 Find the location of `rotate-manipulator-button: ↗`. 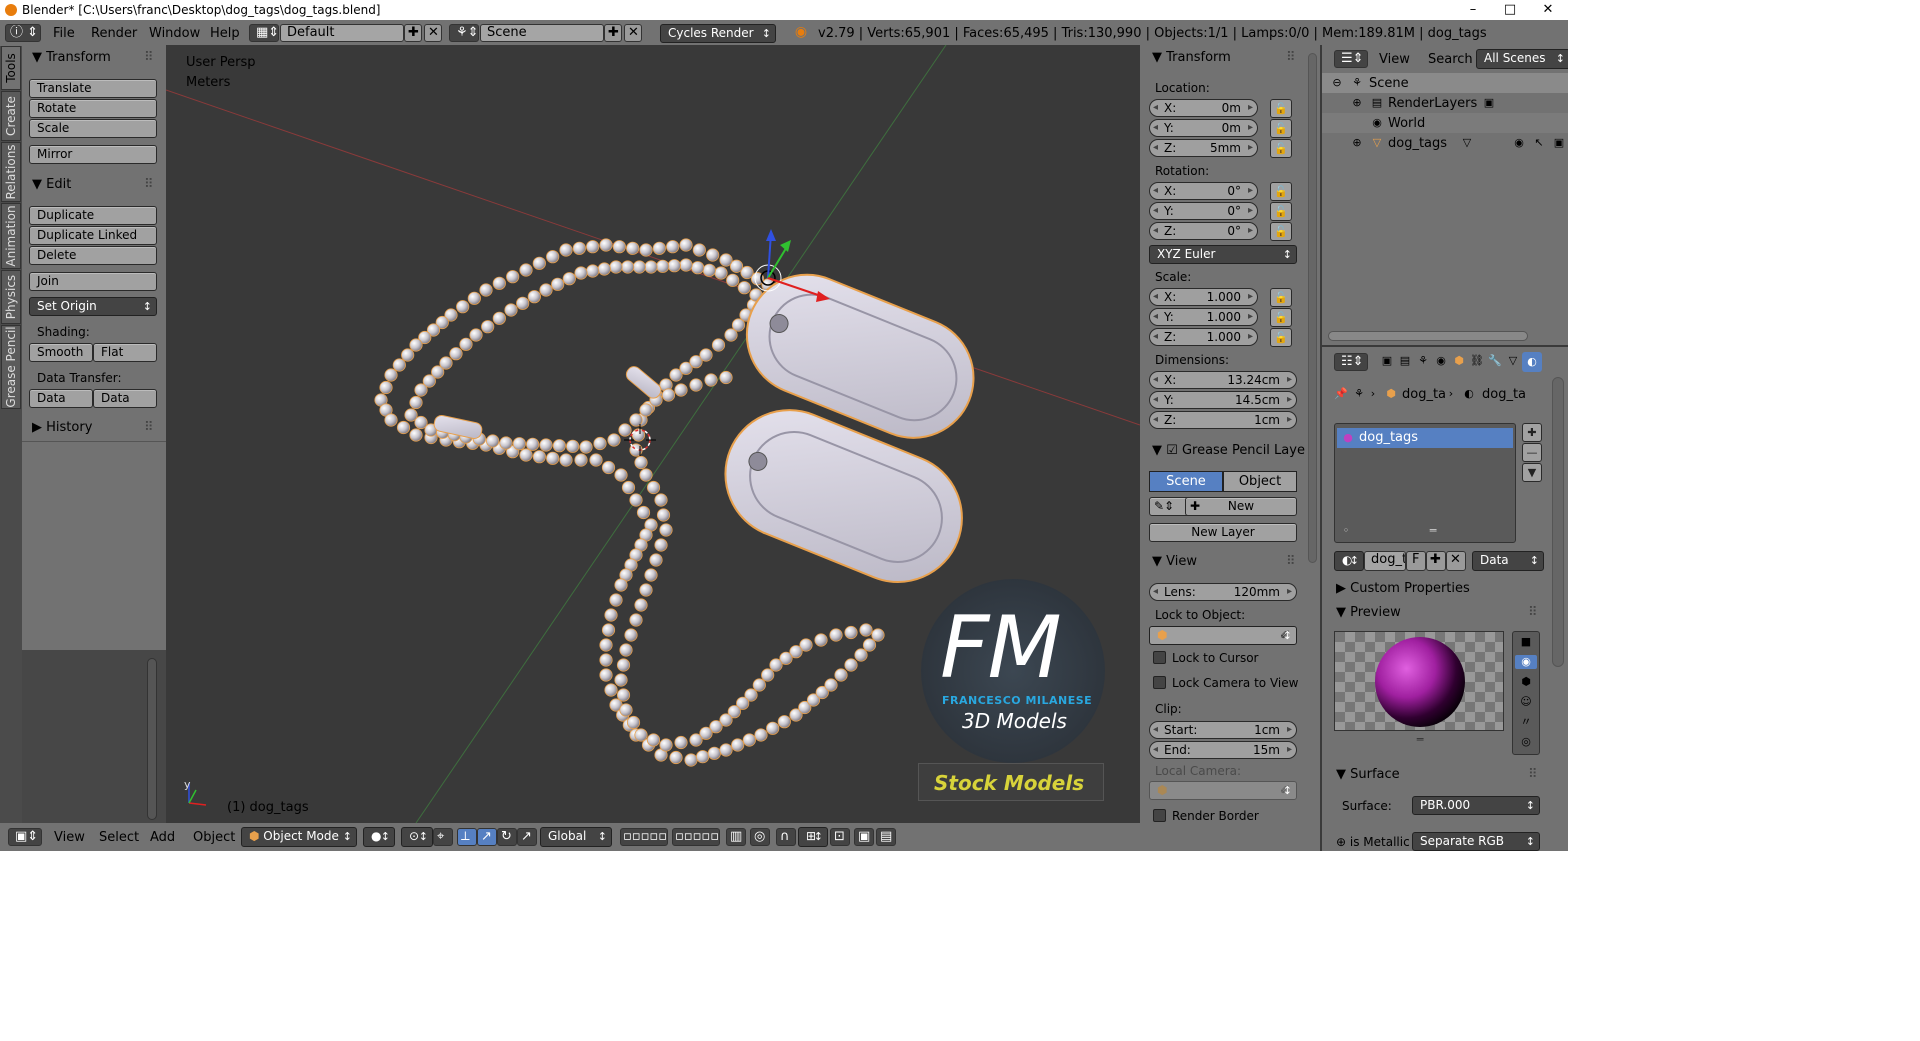

rotate-manipulator-button: ↗ is located at coordinates (487, 837).